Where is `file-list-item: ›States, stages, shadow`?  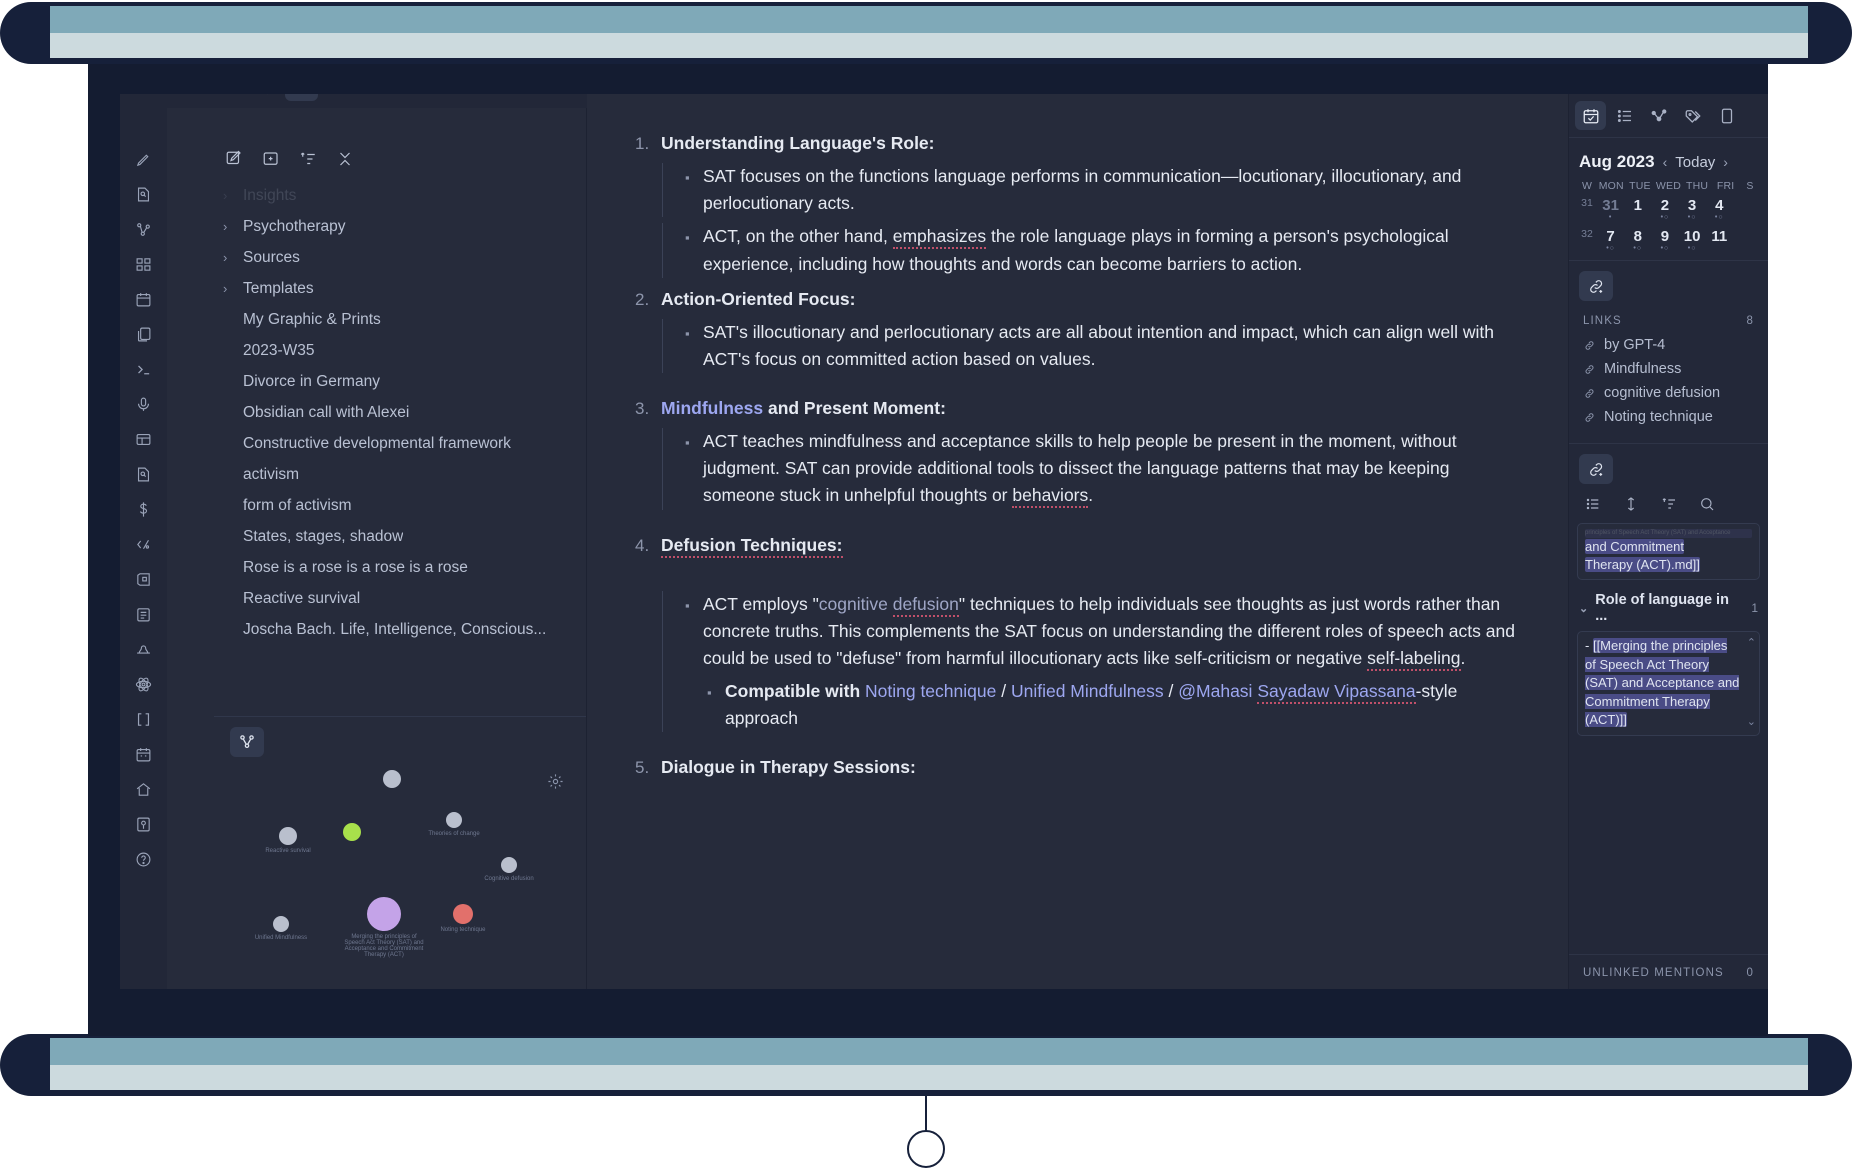 file-list-item: ›States, stages, shadow is located at coordinates (399, 536).